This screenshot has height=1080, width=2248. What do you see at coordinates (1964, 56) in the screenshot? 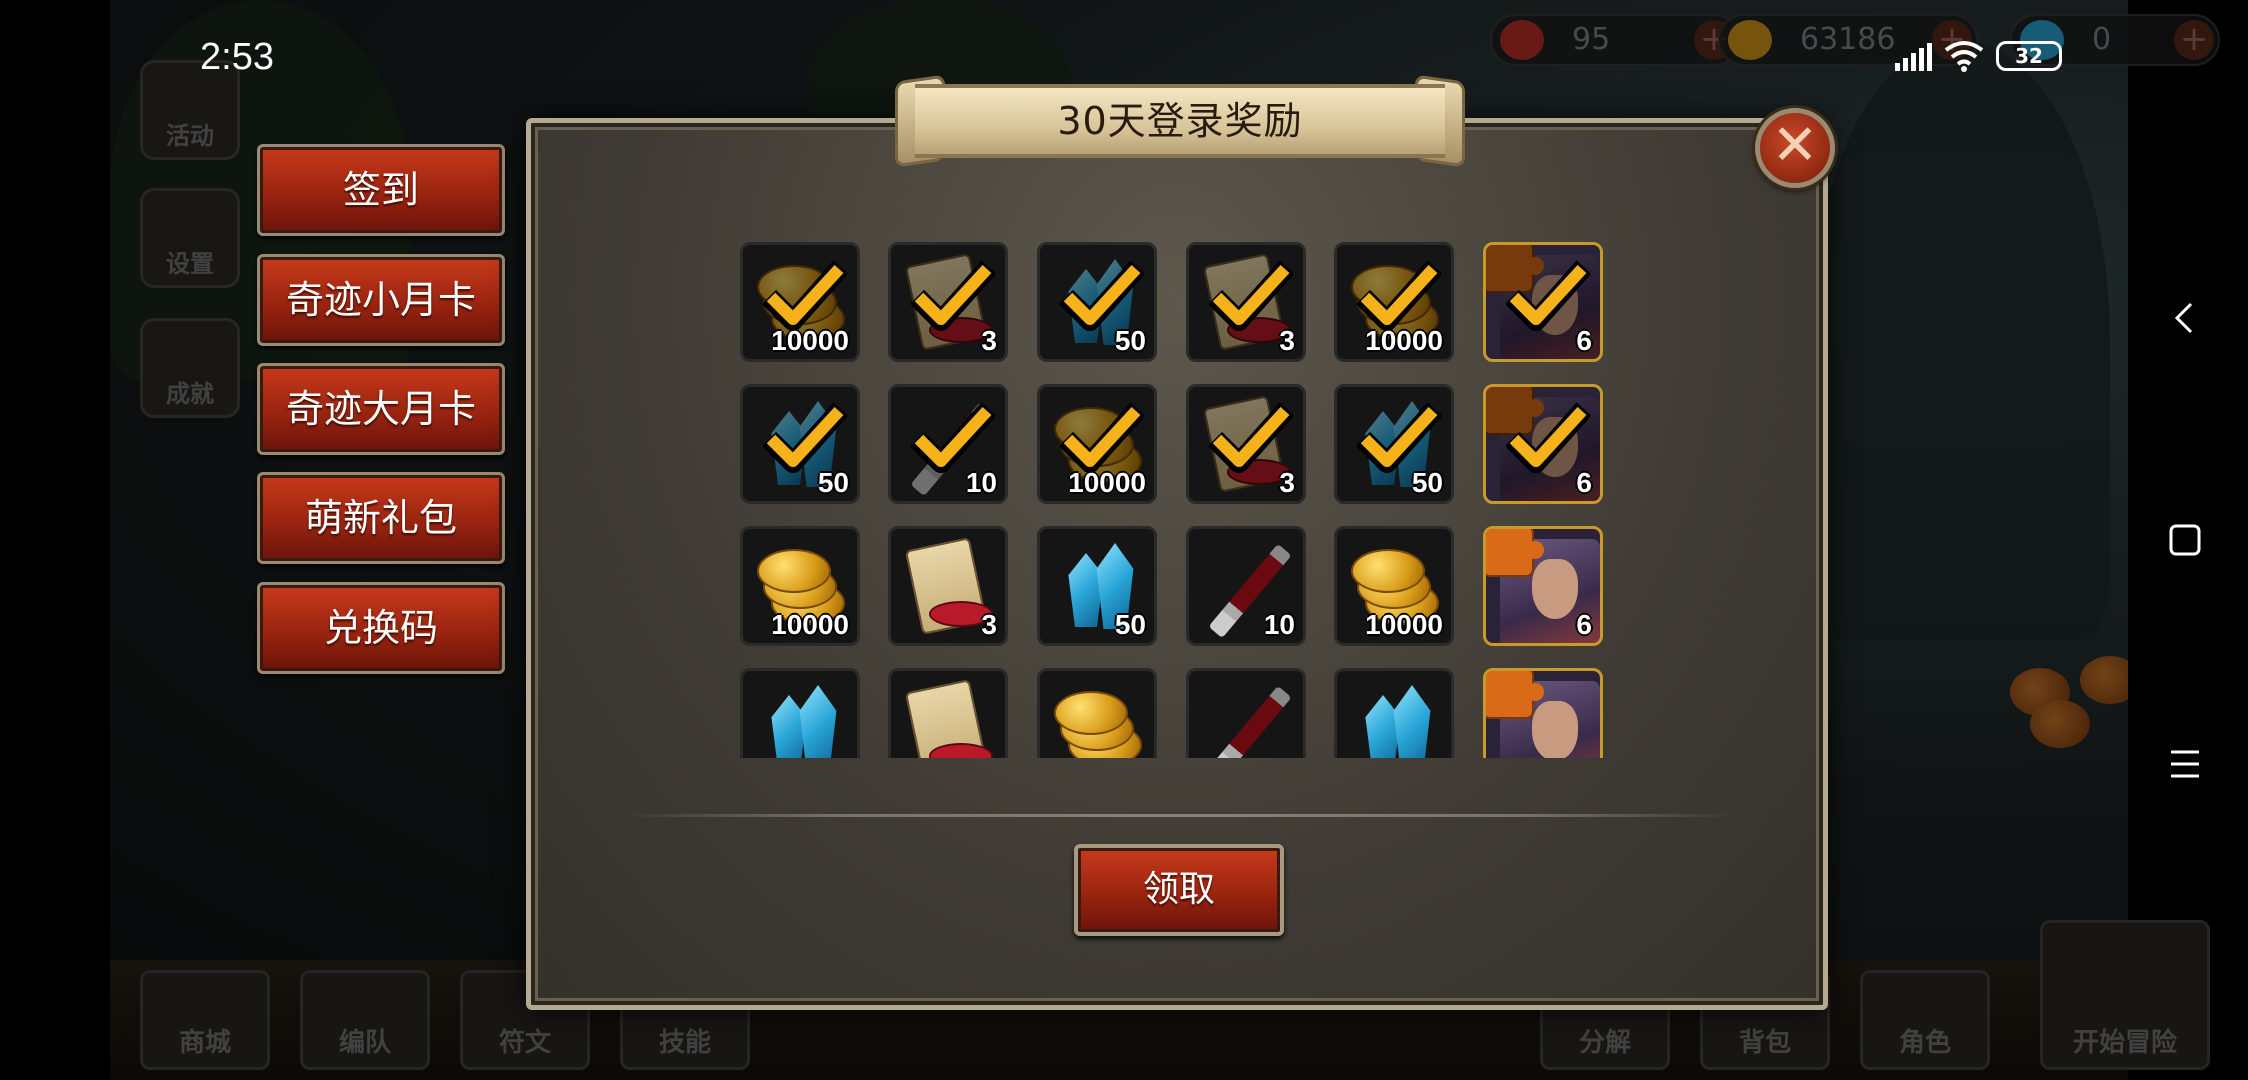
I see `wifi-icon` at bounding box center [1964, 56].